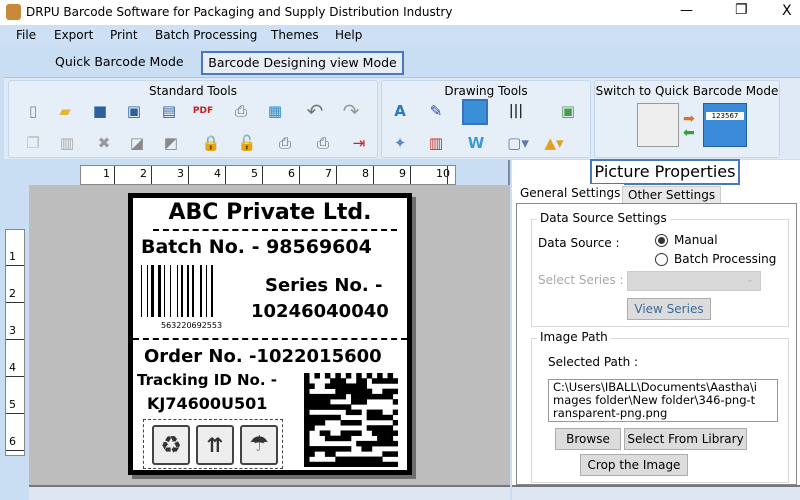 This screenshot has height=500, width=800. I want to click on pdf-icon: PDF, so click(203, 111).